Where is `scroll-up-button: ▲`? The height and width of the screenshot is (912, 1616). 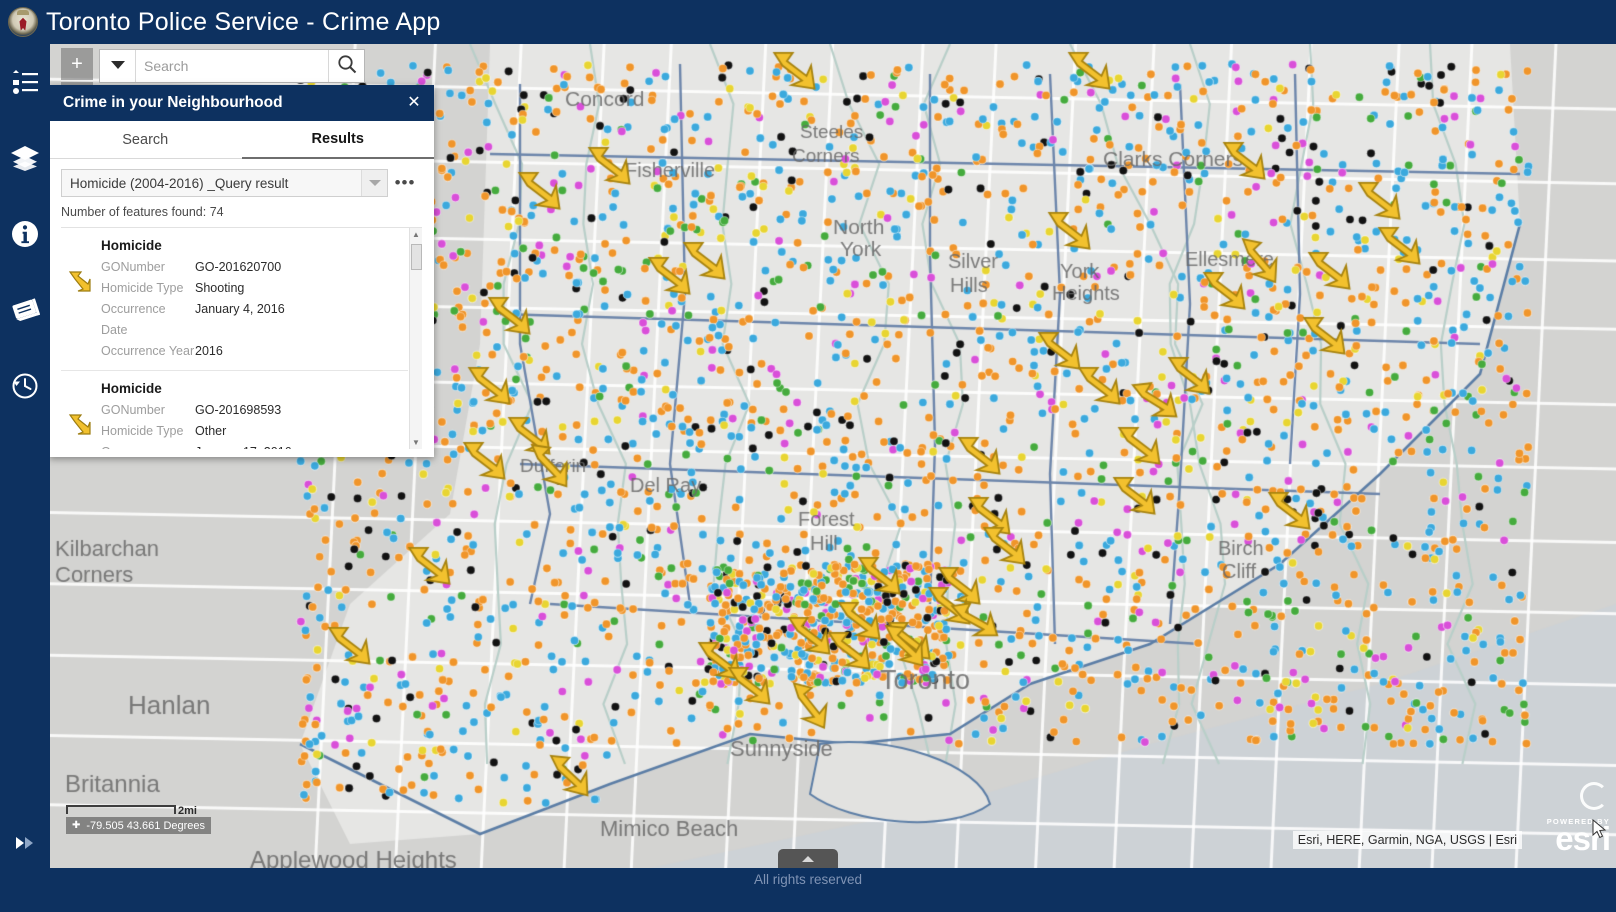 scroll-up-button: ▲ is located at coordinates (416, 234).